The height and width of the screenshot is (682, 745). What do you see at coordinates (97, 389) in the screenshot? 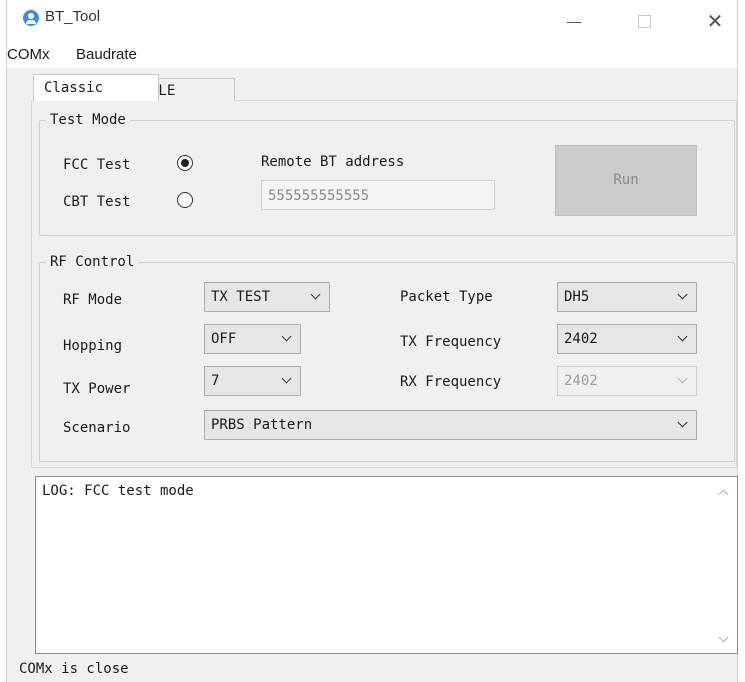
I see `tx-power-label: TX Power` at bounding box center [97, 389].